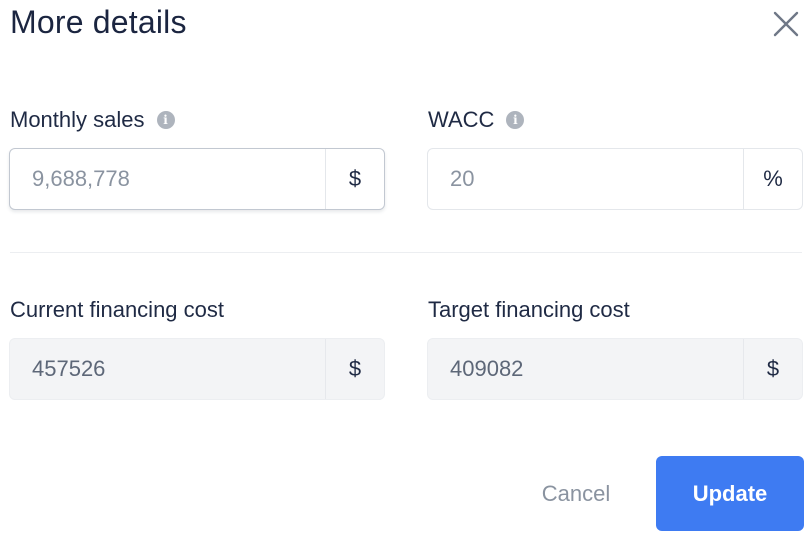 The image size is (812, 538). What do you see at coordinates (167, 369) in the screenshot?
I see `current-financing-cost-input` at bounding box center [167, 369].